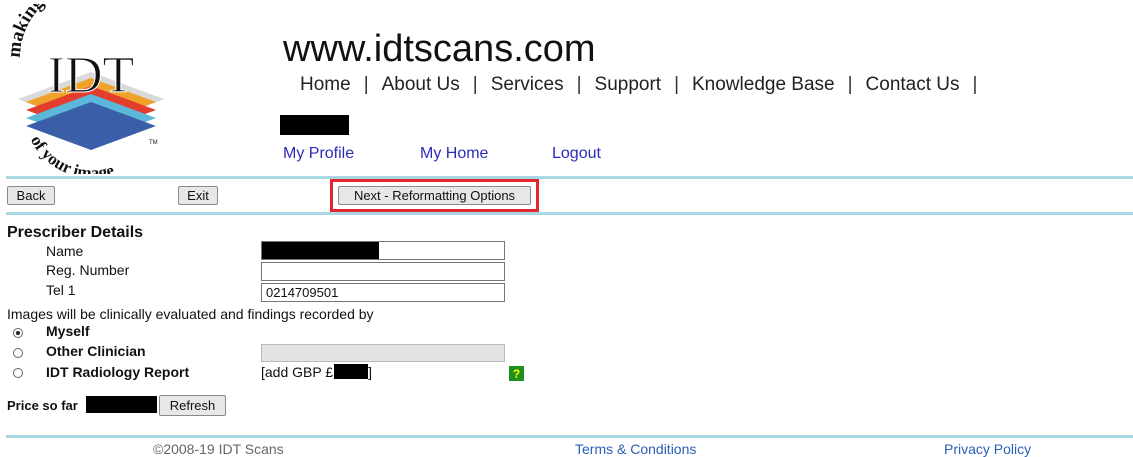 The height and width of the screenshot is (457, 1133). Describe the element at coordinates (18, 373) in the screenshot. I see `radio-idt-radiology-report` at that location.